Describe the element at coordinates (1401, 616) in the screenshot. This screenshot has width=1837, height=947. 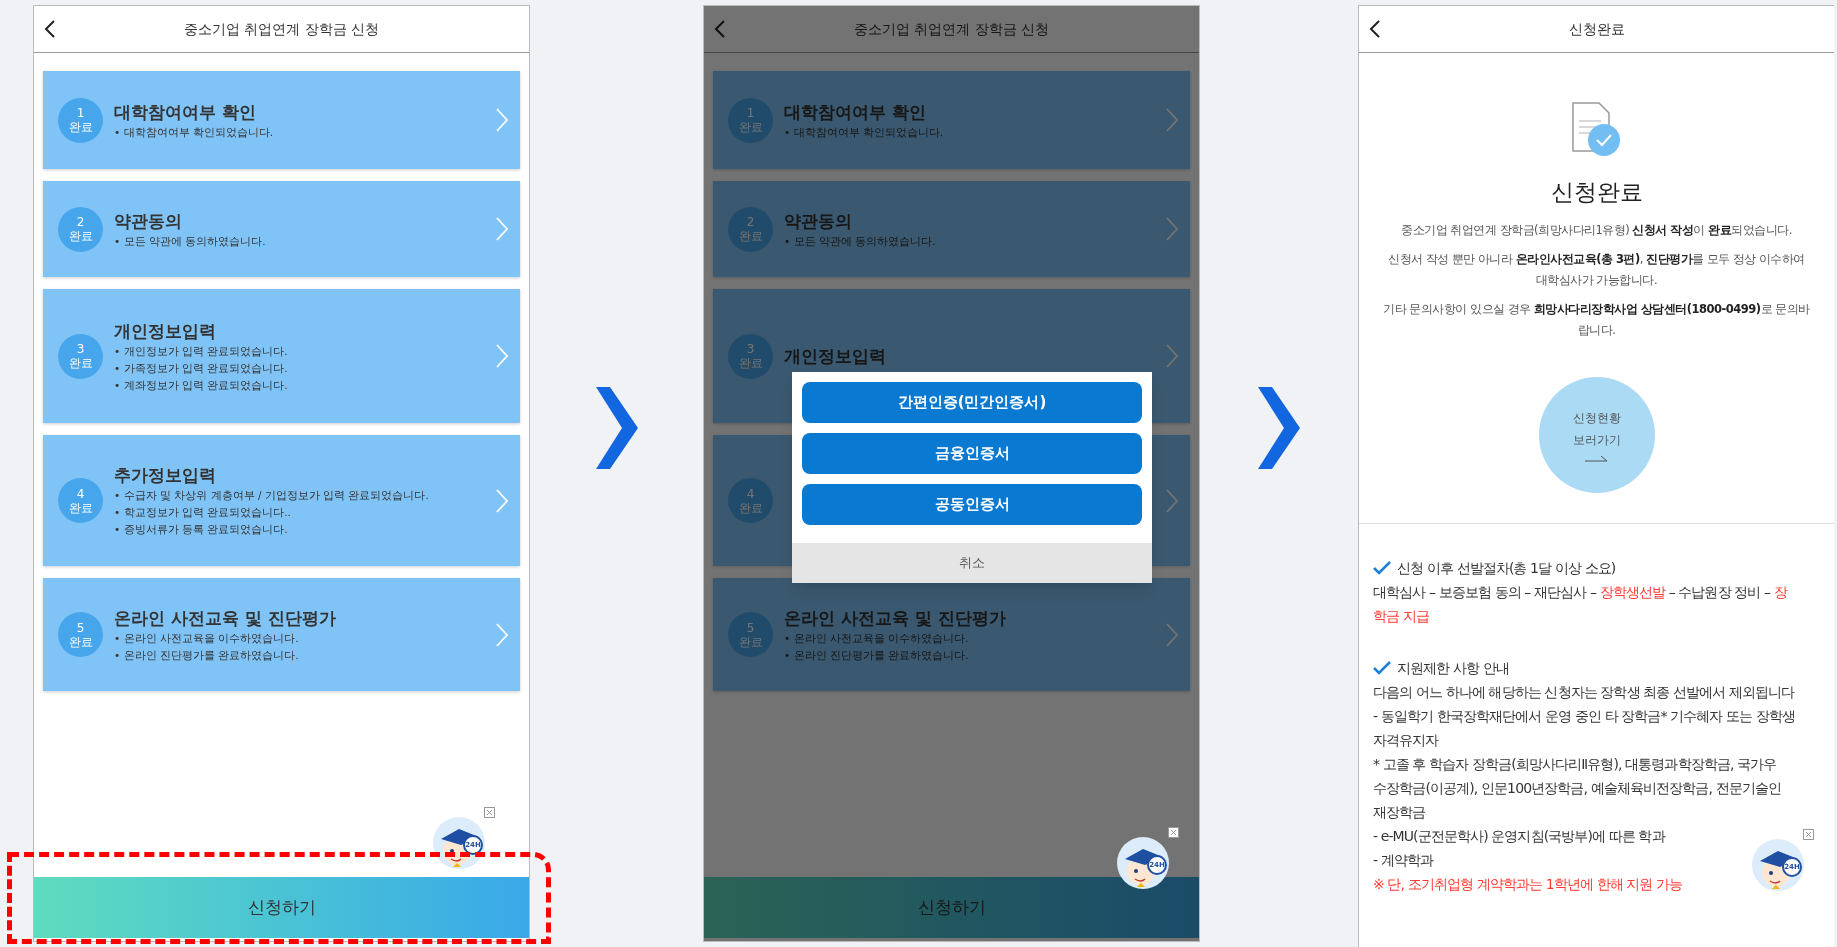
I see `section-text: 학금 지급` at that location.